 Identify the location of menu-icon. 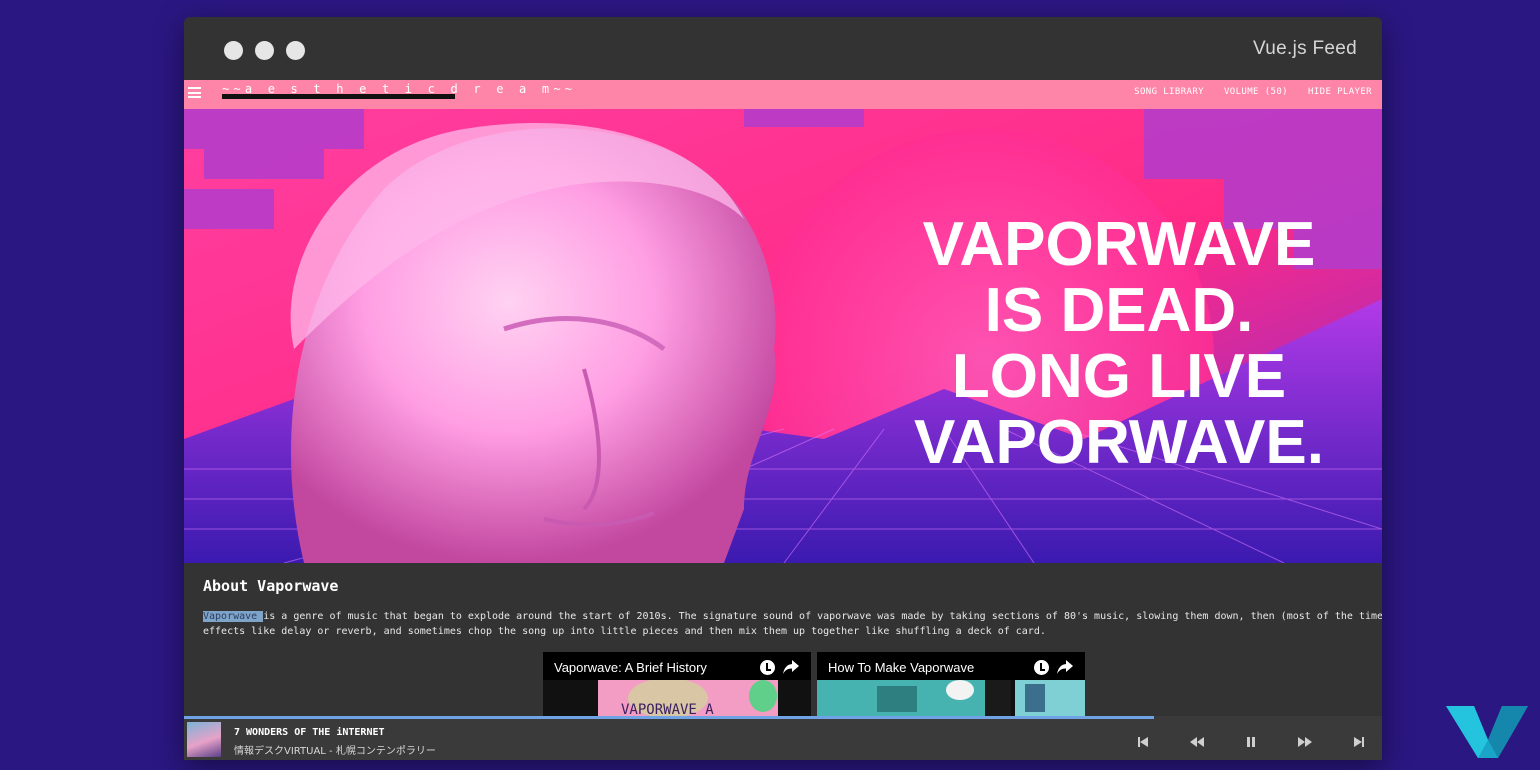
(194, 92).